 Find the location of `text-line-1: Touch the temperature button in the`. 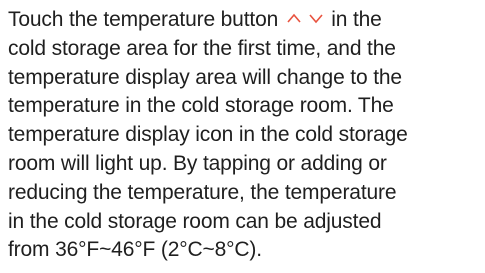

text-line-1: Touch the temperature button in the is located at coordinates (245, 20).